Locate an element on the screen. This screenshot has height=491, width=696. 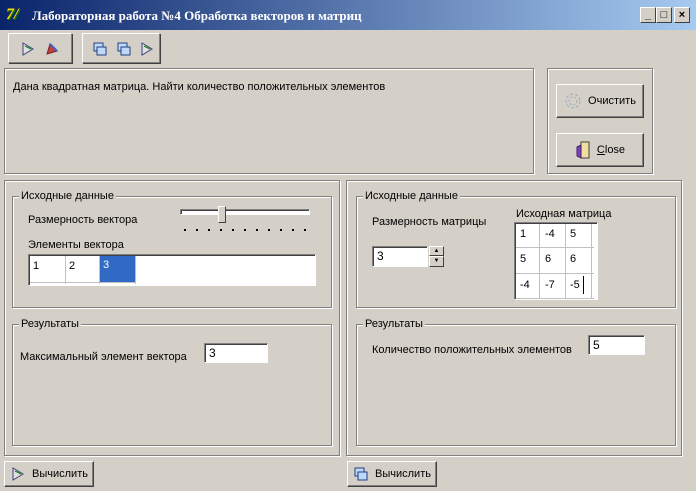
vector-calc-label: Вычислить is located at coordinates (60, 474).